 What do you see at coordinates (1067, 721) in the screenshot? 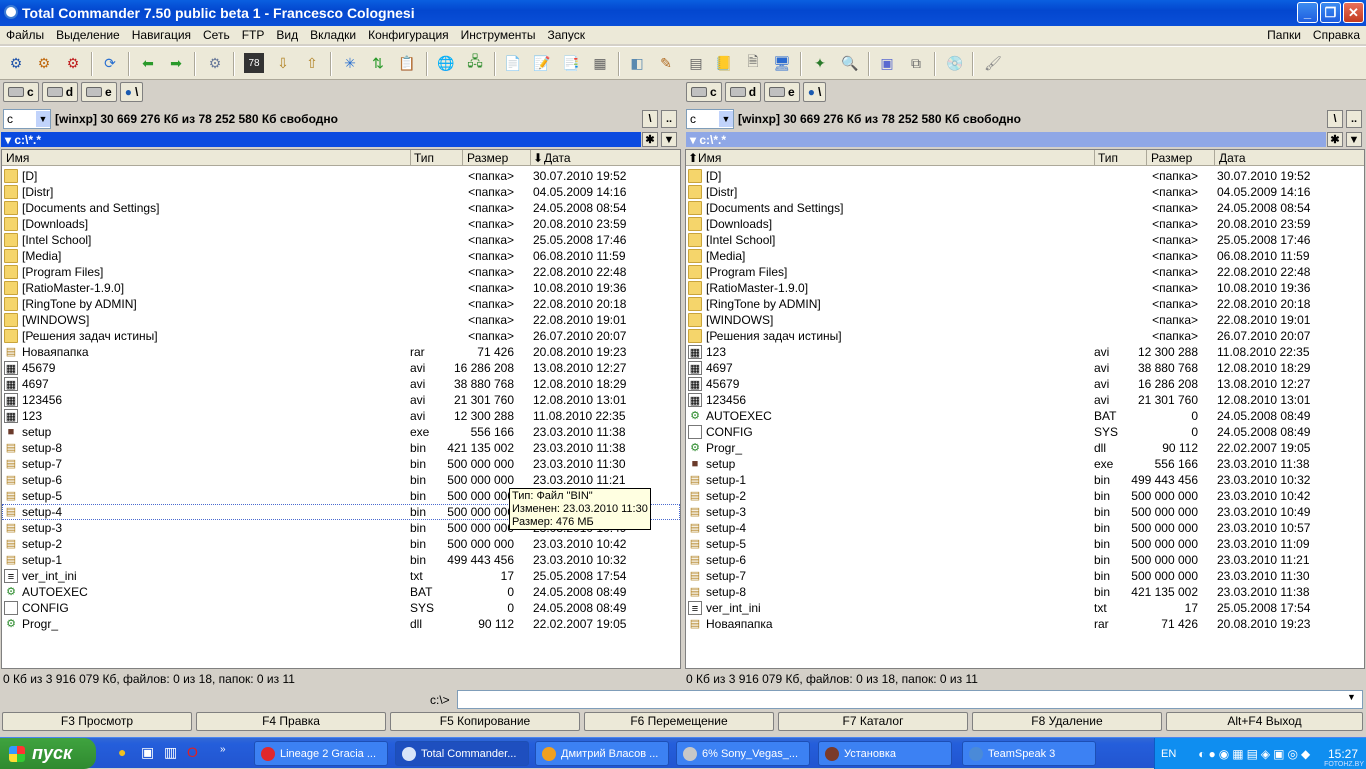
I see `f8-delete-button: F8 Удаление` at bounding box center [1067, 721].